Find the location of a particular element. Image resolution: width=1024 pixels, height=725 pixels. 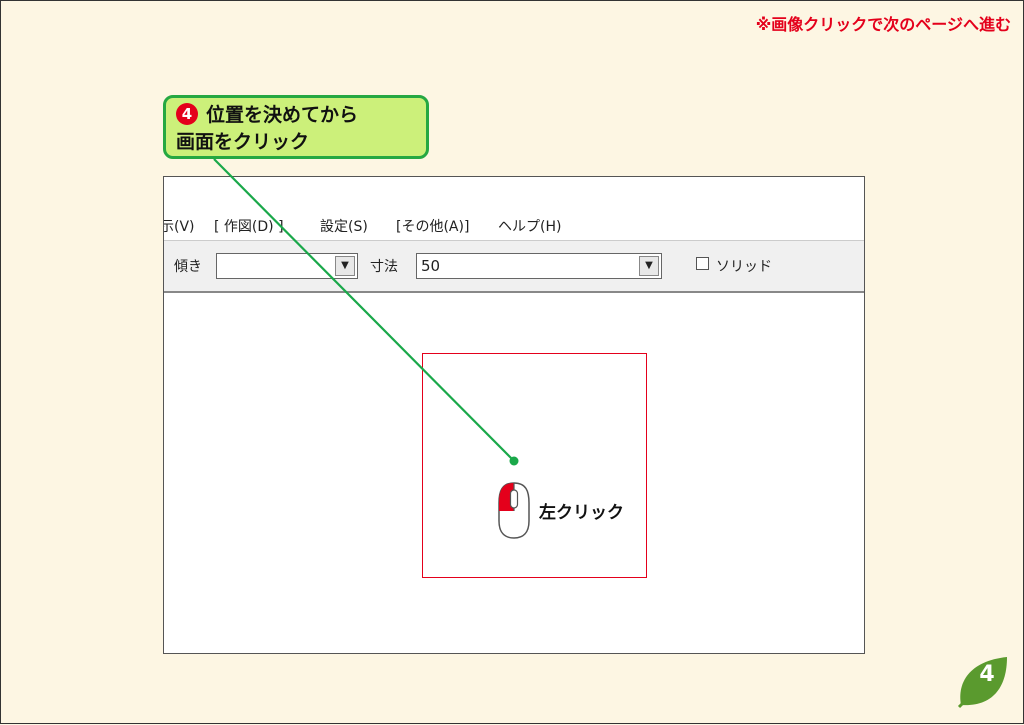

step-number-badge: 4 is located at coordinates (187, 114).